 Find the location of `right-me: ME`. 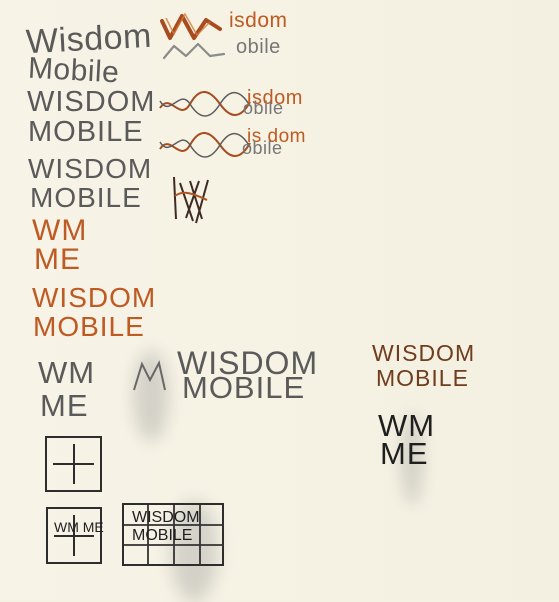

right-me: ME is located at coordinates (404, 453).